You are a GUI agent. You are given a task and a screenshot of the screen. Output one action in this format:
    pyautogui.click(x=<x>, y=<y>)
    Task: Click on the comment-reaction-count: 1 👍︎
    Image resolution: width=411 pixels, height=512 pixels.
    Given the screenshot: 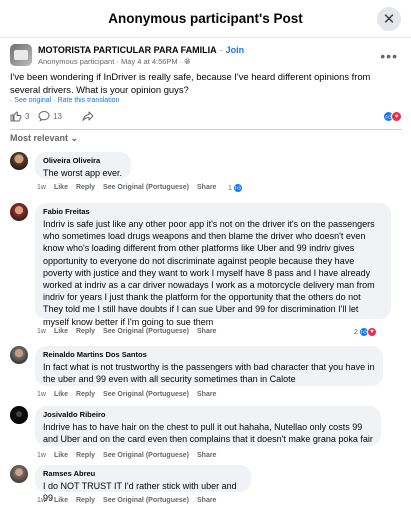 What is the action you would take?
    pyautogui.click(x=235, y=188)
    